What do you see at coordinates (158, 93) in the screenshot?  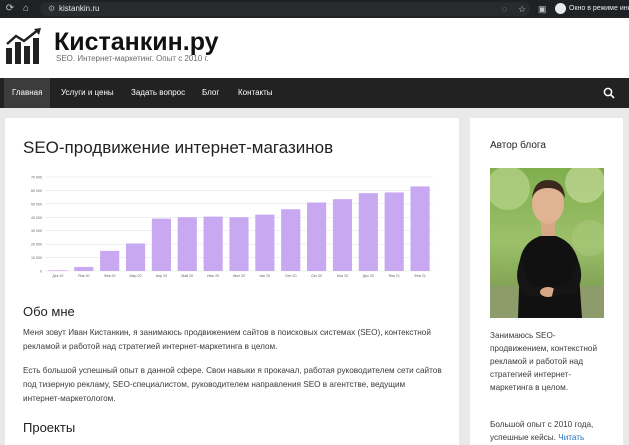 I see `nav-item-ask-question: Задать вопрос` at bounding box center [158, 93].